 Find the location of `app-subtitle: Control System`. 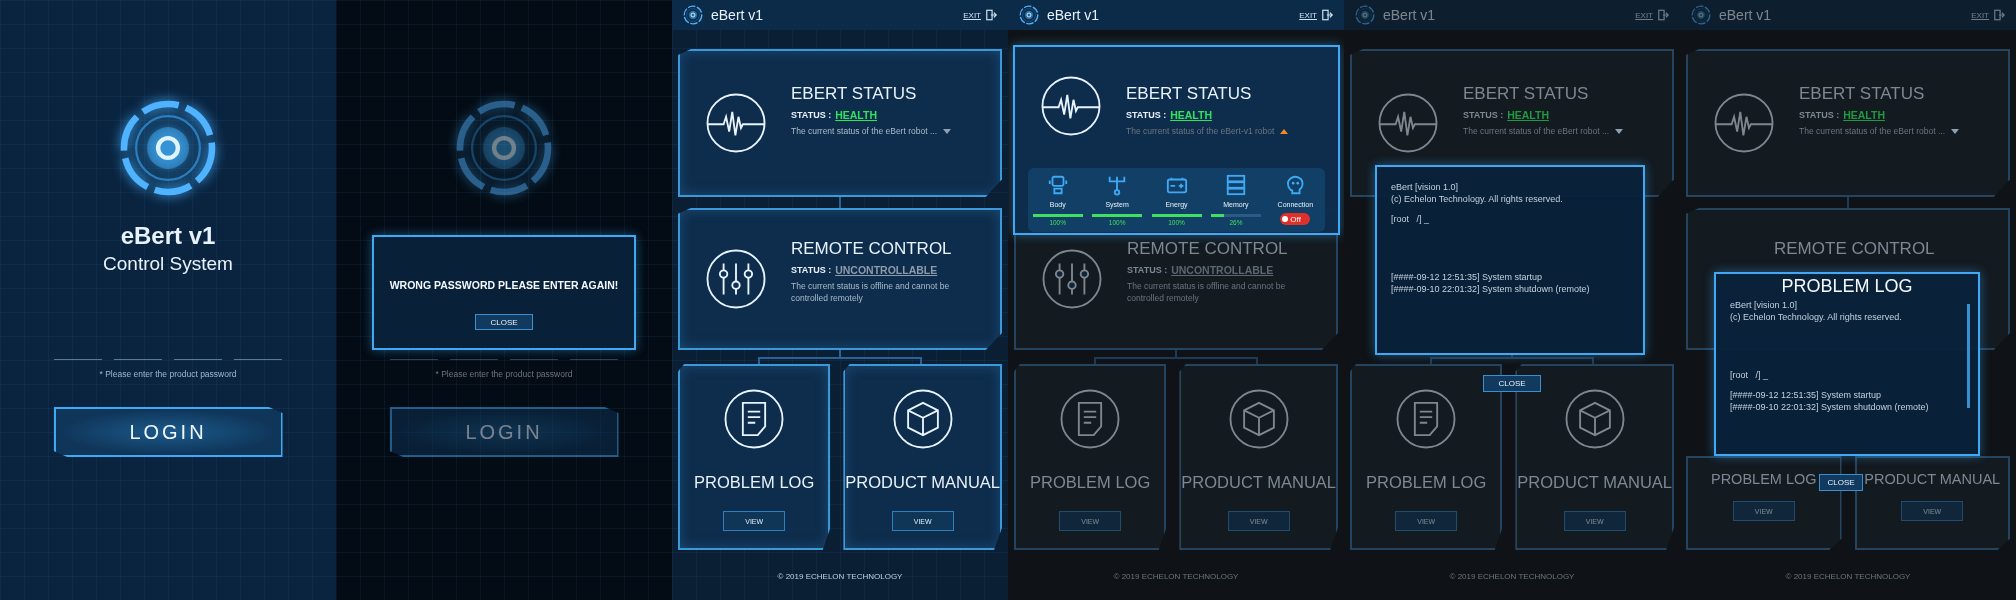

app-subtitle: Control System is located at coordinates (168, 264).